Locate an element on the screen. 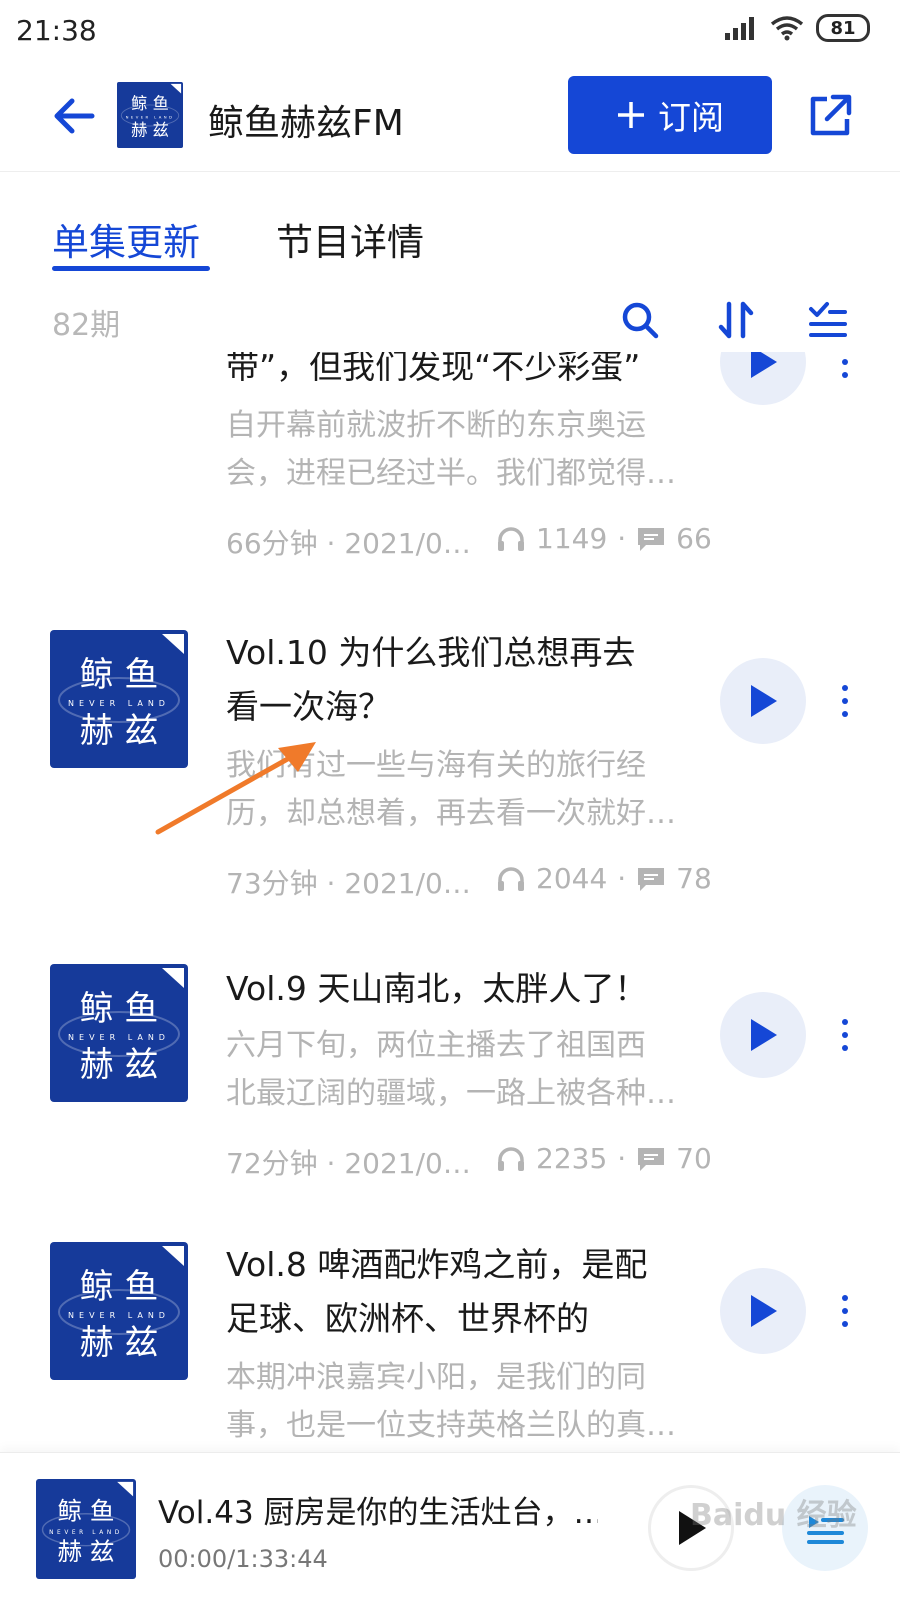 The width and height of the screenshot is (900, 1600). watermark-text: Baidu 经验 is located at coordinates (773, 1515).